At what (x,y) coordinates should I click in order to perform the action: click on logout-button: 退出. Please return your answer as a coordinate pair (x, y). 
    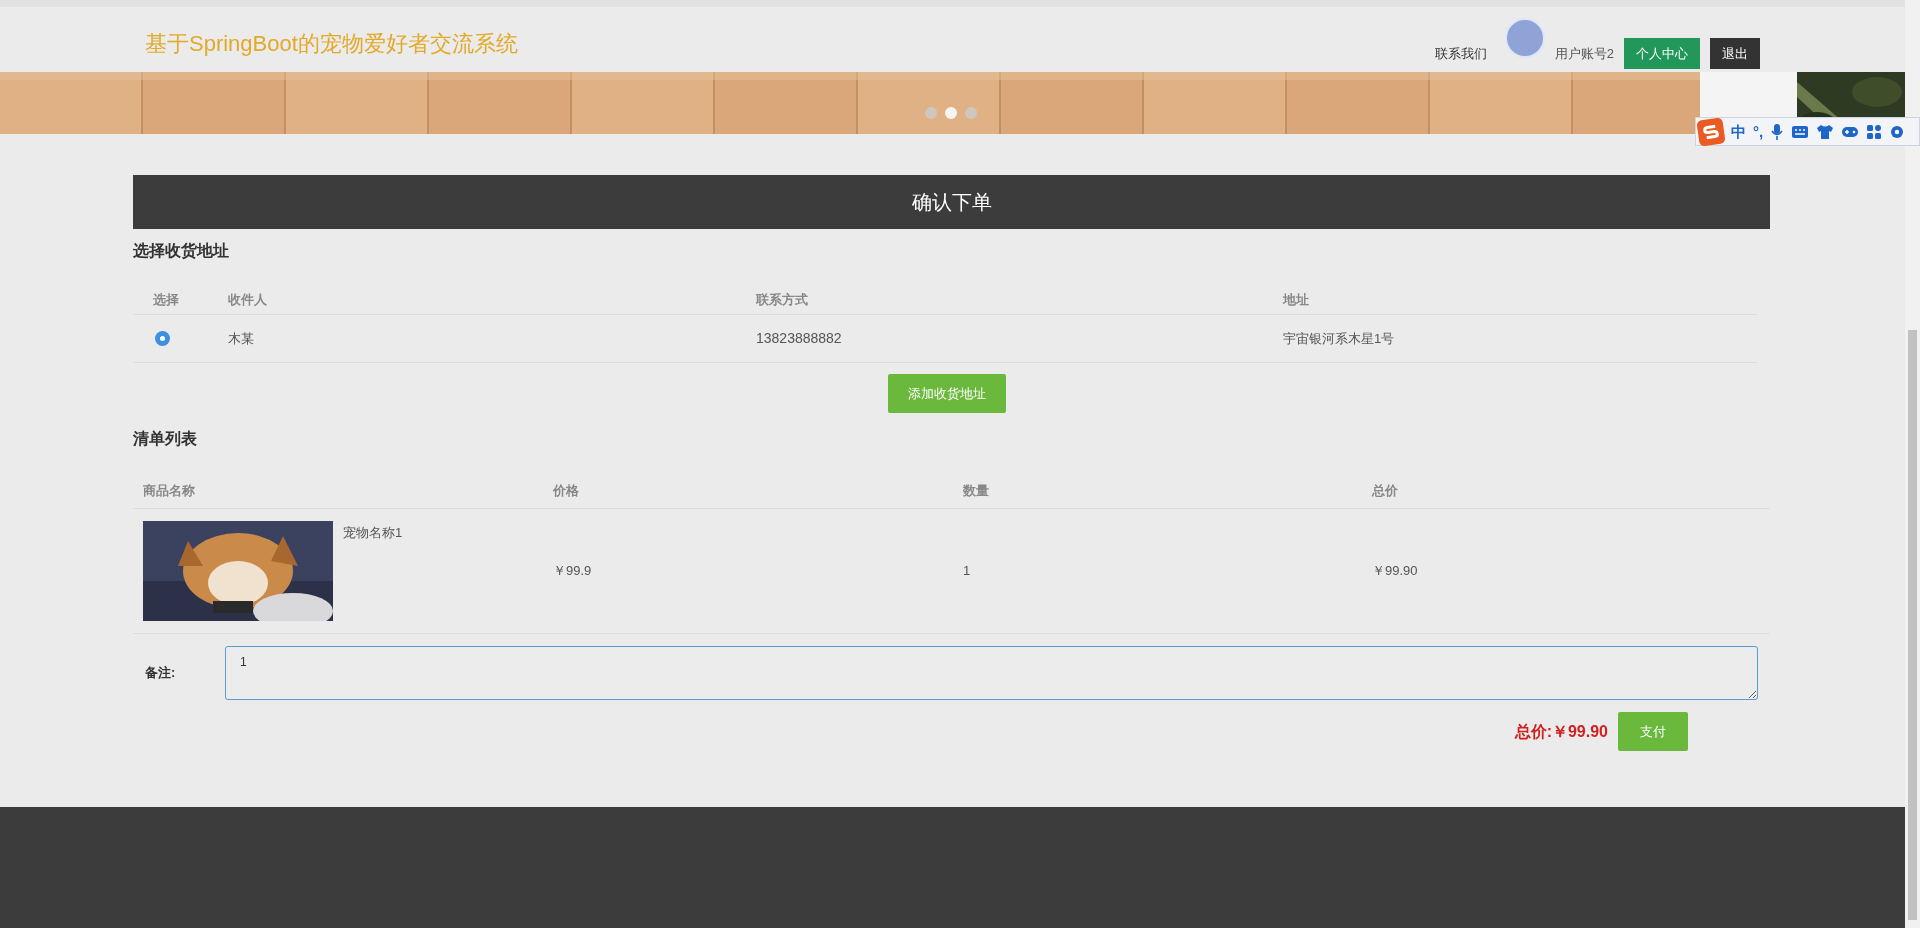
    Looking at the image, I should click on (1735, 53).